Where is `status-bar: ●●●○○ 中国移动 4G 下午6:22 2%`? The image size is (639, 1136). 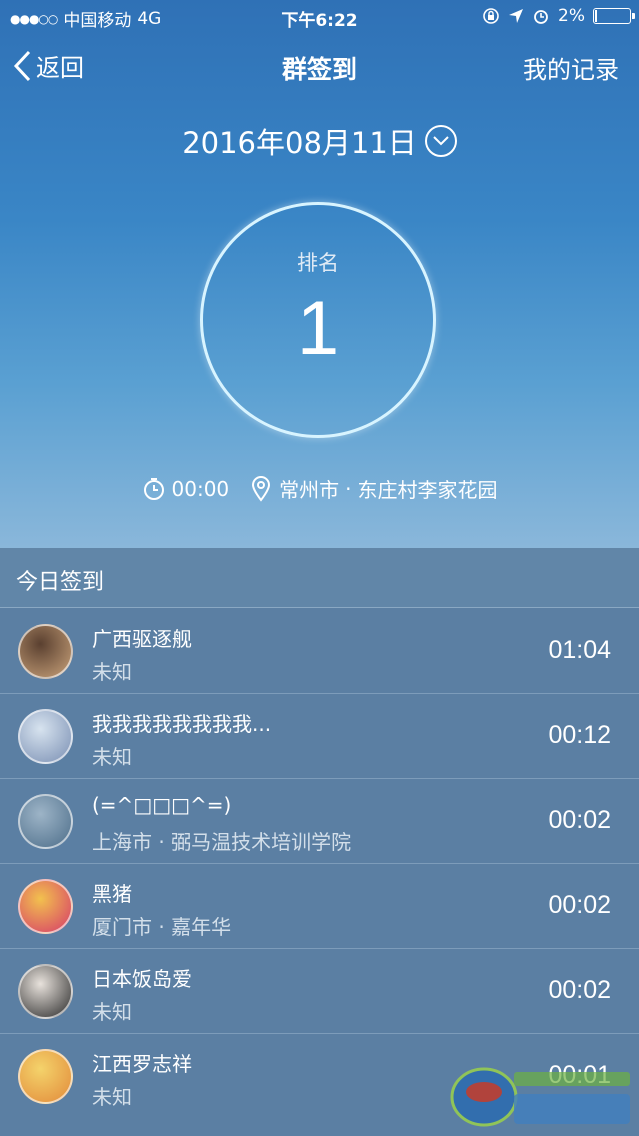
status-bar: ●●●○○ 中国移动 4G 下午6:22 2% is located at coordinates (319, 17).